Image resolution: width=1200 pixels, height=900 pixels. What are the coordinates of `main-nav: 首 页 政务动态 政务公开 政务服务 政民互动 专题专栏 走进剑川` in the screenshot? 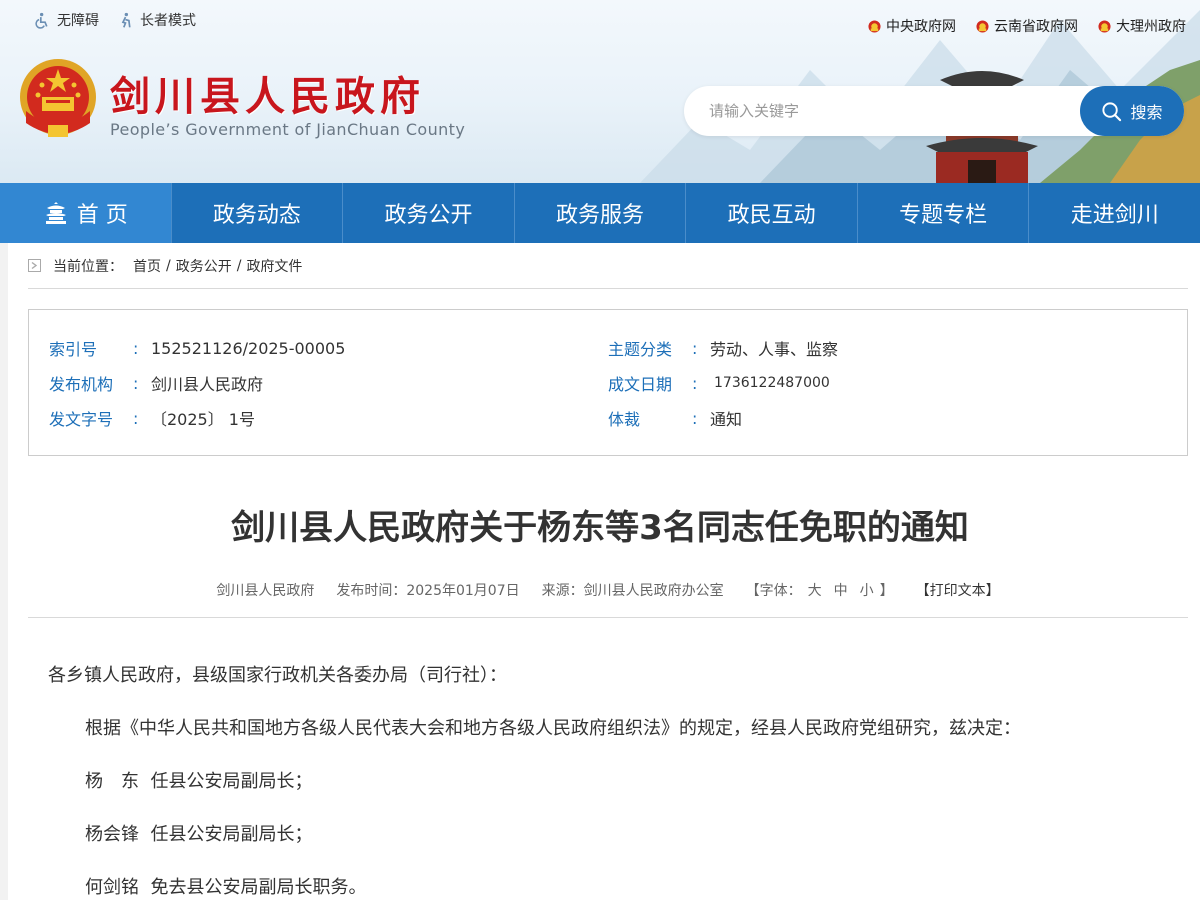 It's located at (600, 213).